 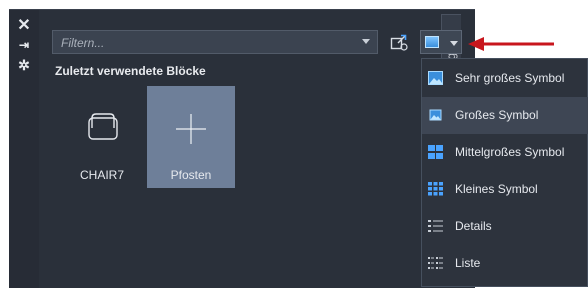 I want to click on extra-large-icons-icon, so click(x=435, y=78).